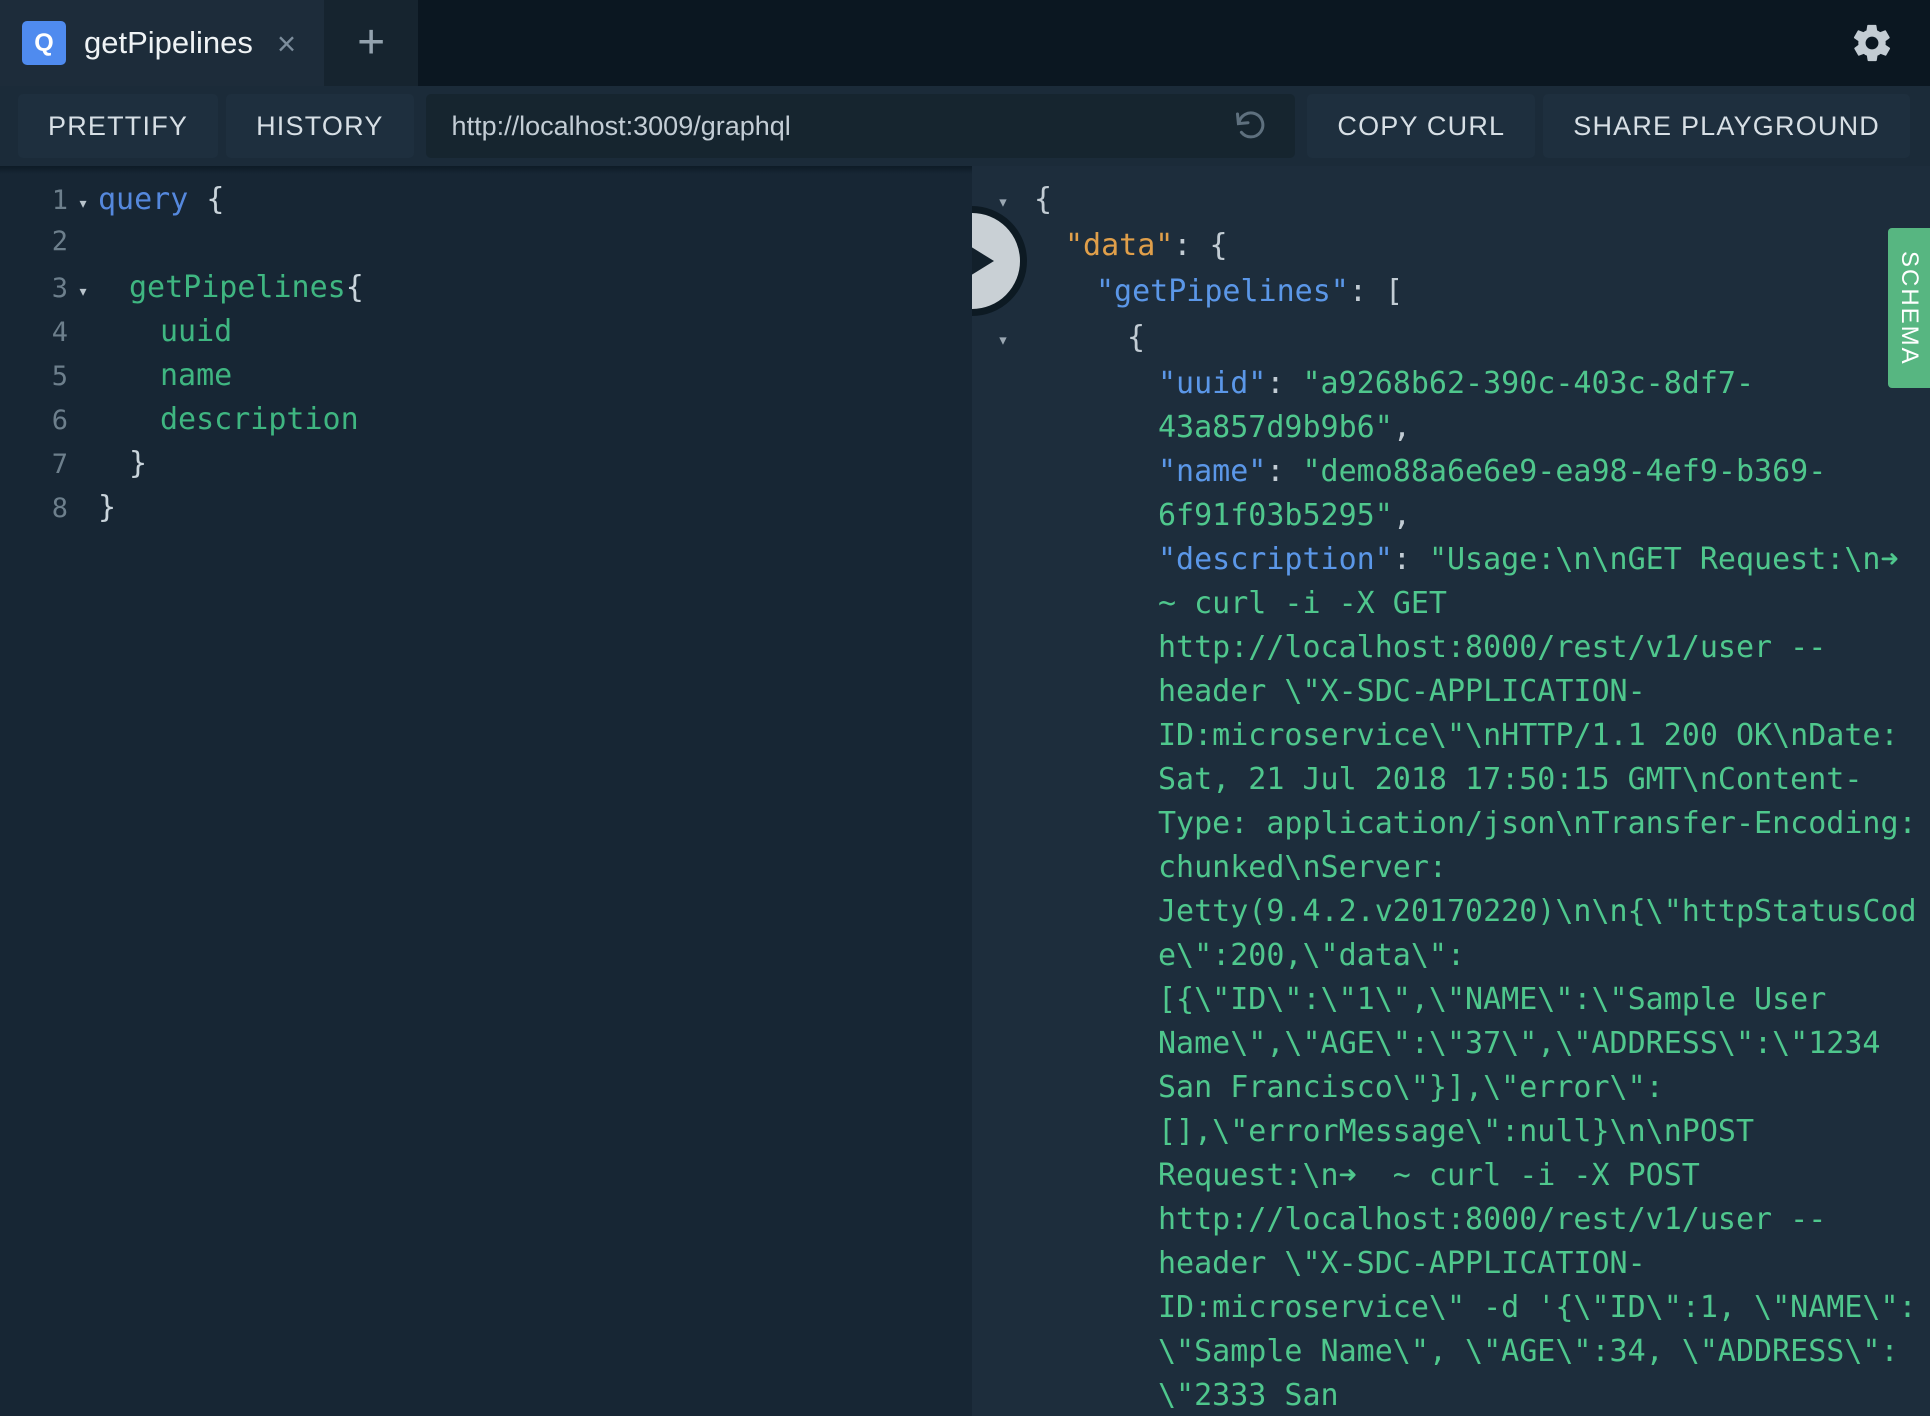 The height and width of the screenshot is (1416, 1930). I want to click on editor-line: 1 ▾ query {, so click(486, 204).